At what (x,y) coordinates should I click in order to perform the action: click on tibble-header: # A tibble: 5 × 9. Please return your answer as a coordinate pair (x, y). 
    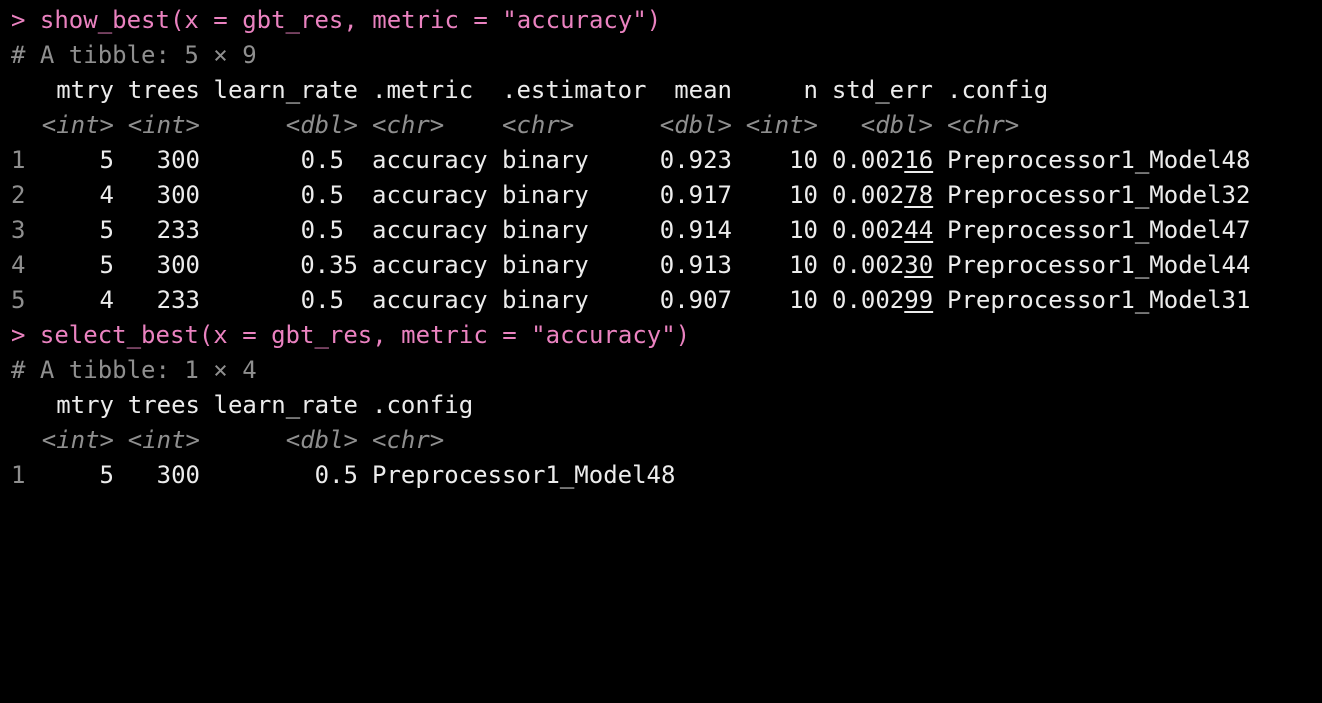
    Looking at the image, I should click on (134, 55).